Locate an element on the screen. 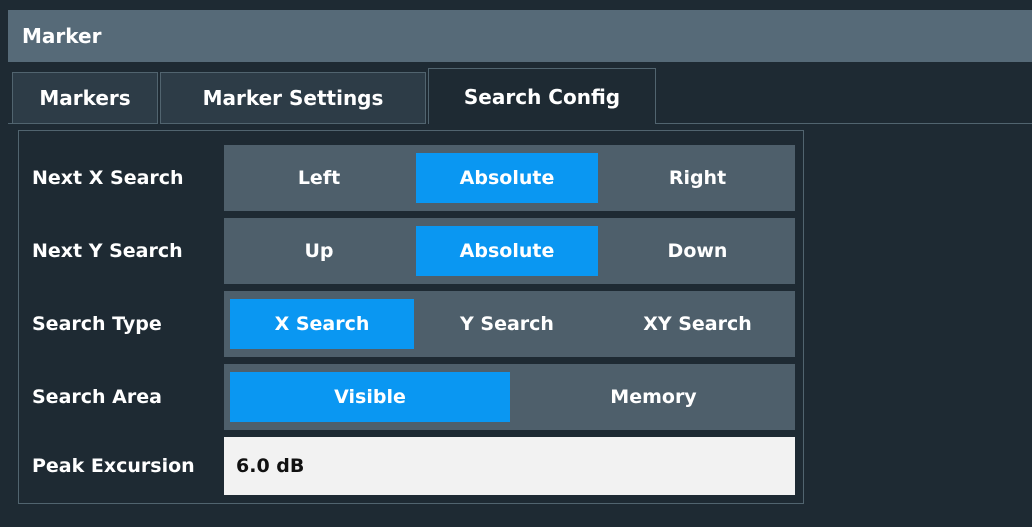 This screenshot has height=527, width=1032. search-area-row: Search Area Visible Memory is located at coordinates (415, 397).